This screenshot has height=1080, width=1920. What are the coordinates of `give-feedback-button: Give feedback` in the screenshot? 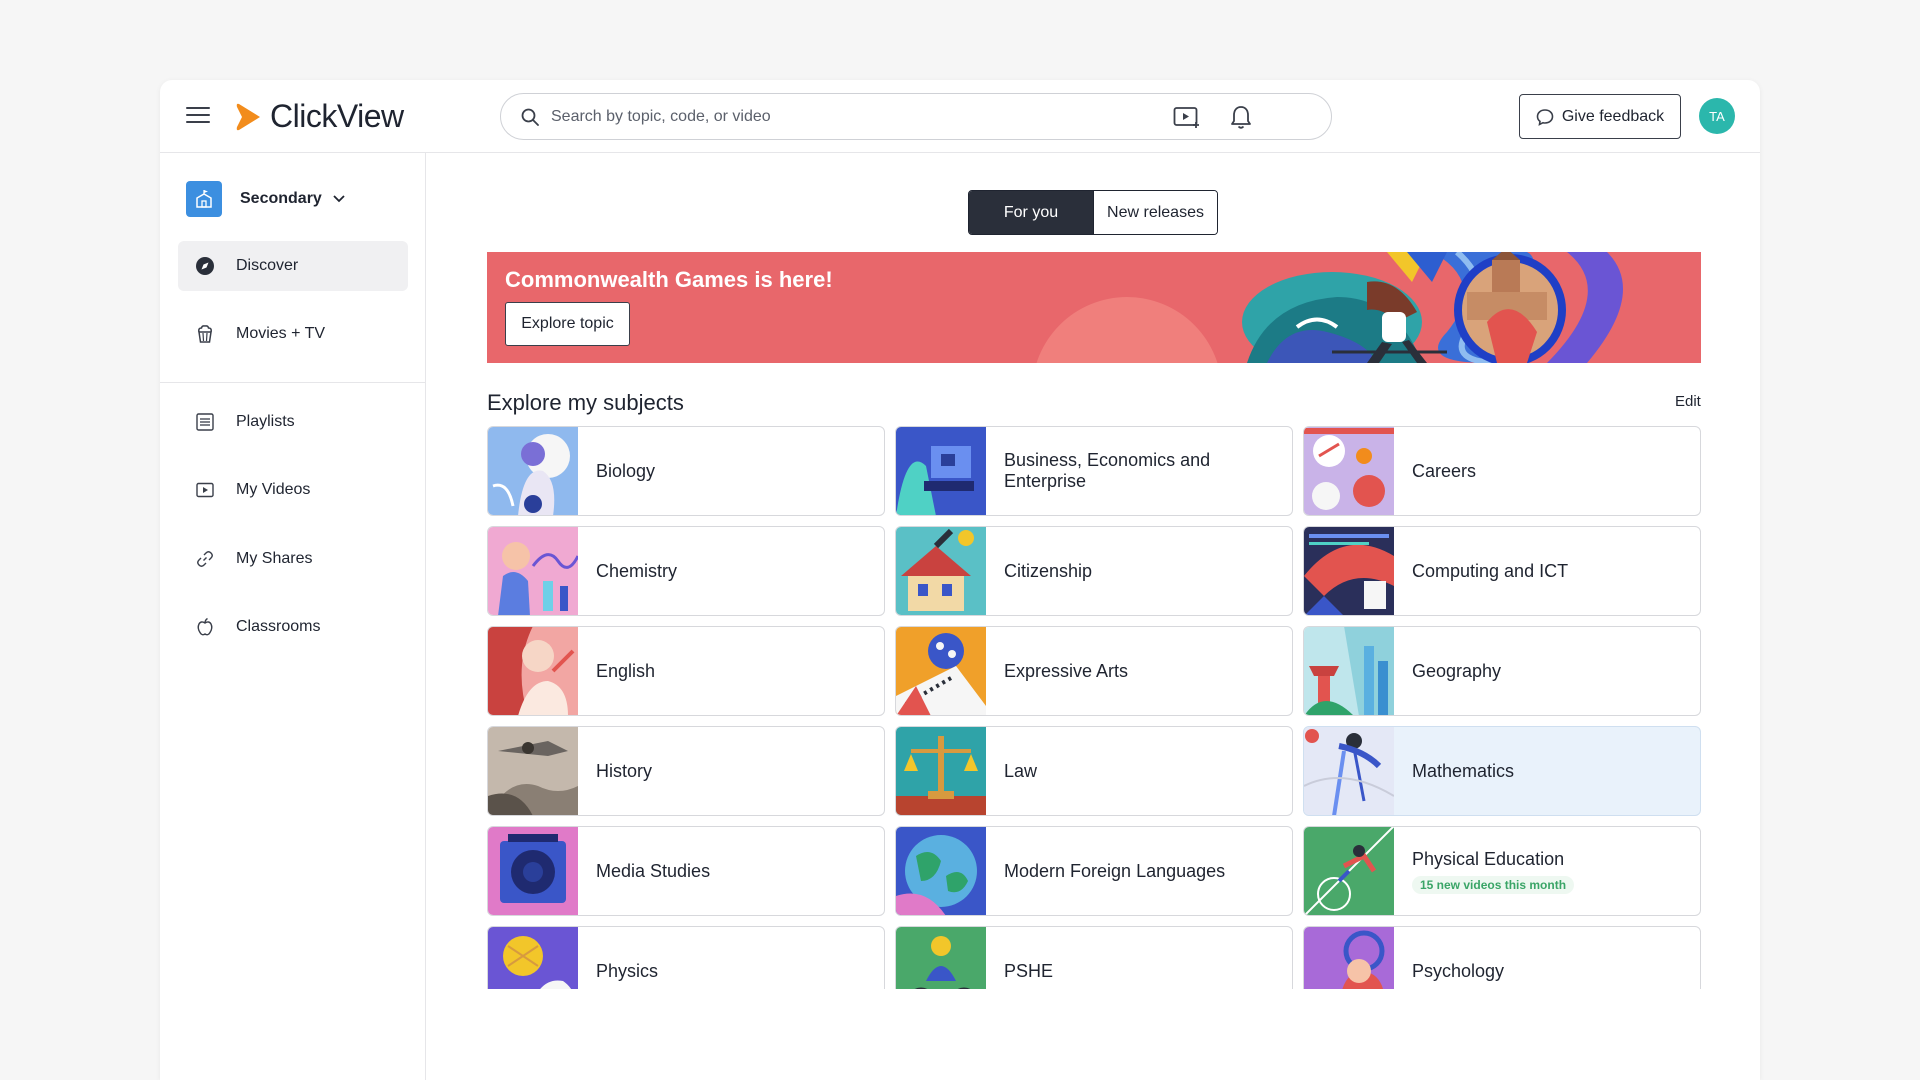 It's located at (1600, 116).